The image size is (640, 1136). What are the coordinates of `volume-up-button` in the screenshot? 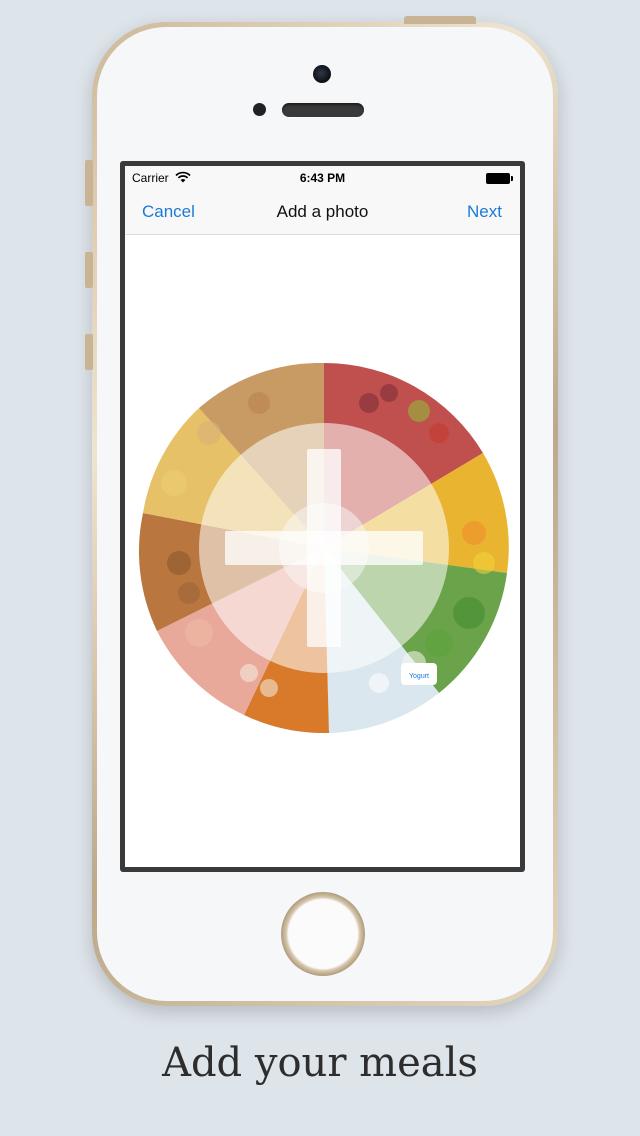 It's located at (89, 270).